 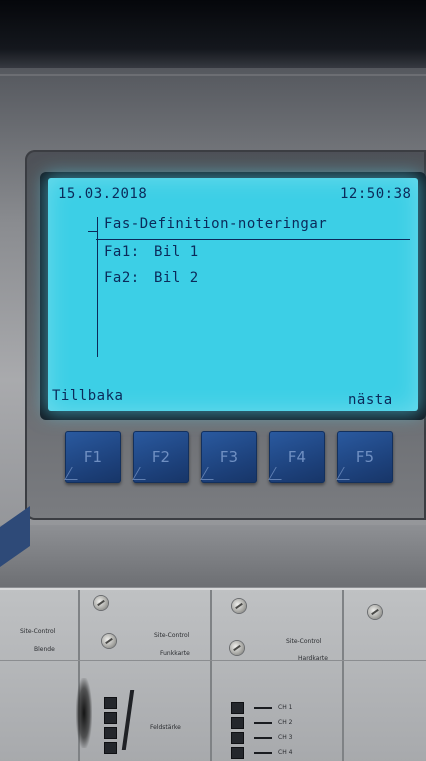 I want to click on field-strength-label: Feldstärke, so click(x=165, y=727).